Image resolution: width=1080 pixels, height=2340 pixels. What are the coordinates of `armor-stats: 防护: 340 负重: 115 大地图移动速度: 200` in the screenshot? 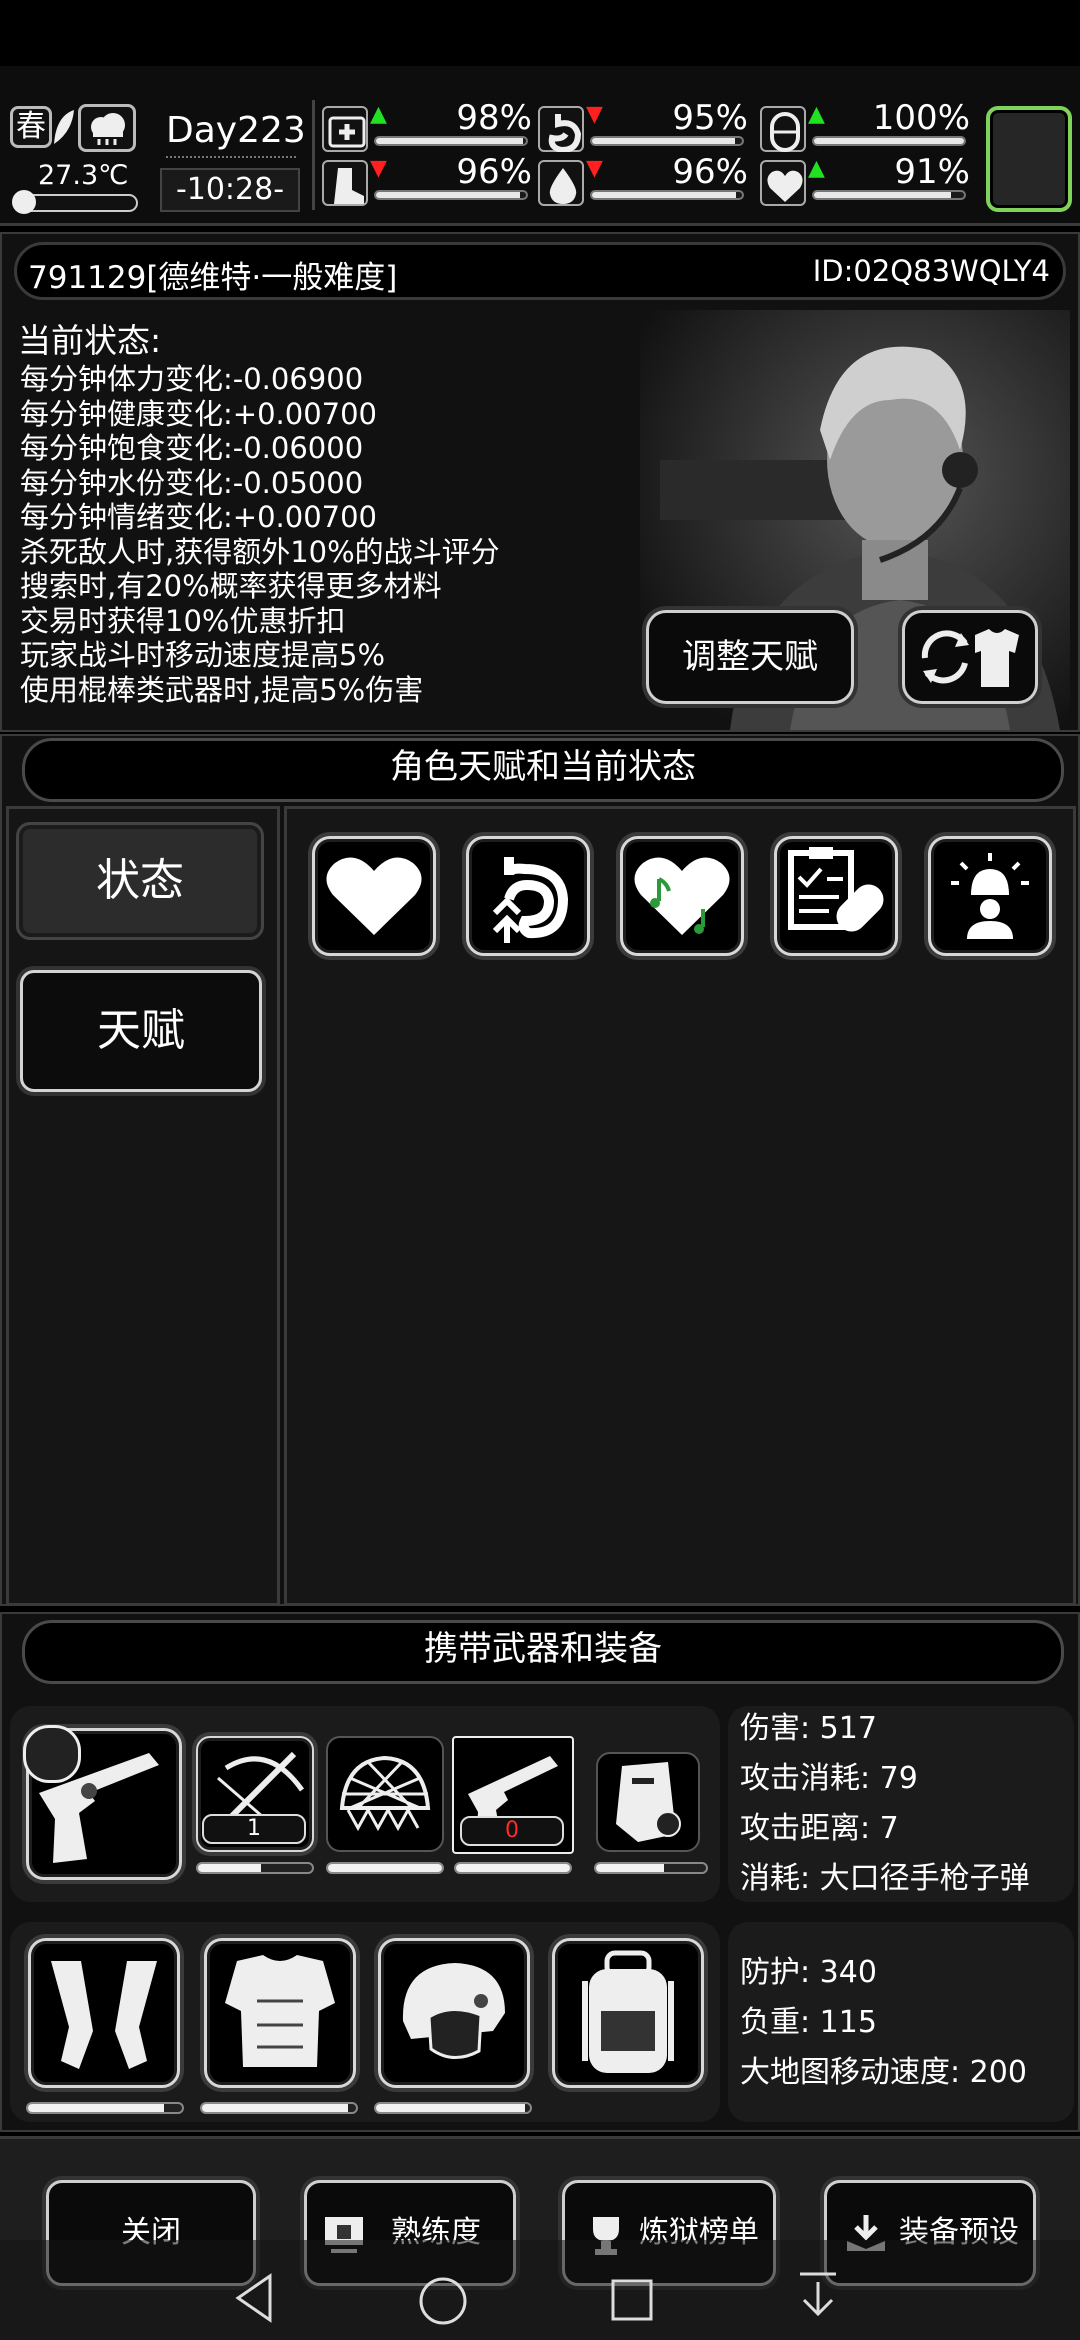 It's located at (905, 2023).